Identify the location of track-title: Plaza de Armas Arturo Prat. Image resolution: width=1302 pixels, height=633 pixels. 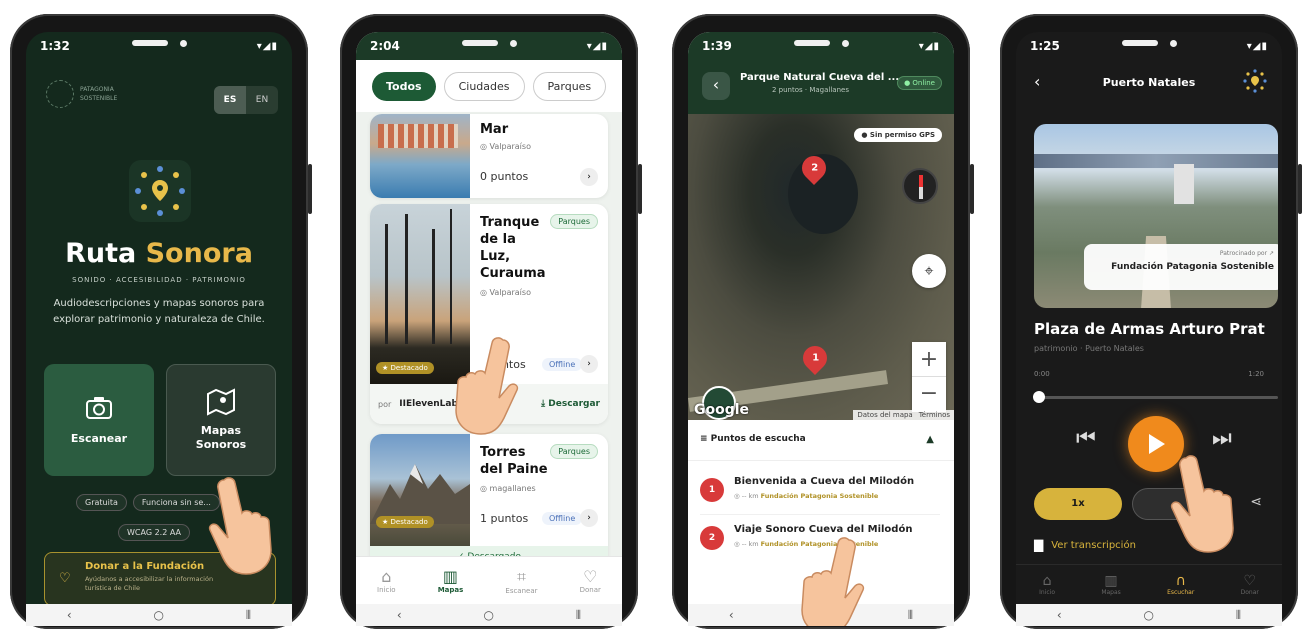
(1149, 329).